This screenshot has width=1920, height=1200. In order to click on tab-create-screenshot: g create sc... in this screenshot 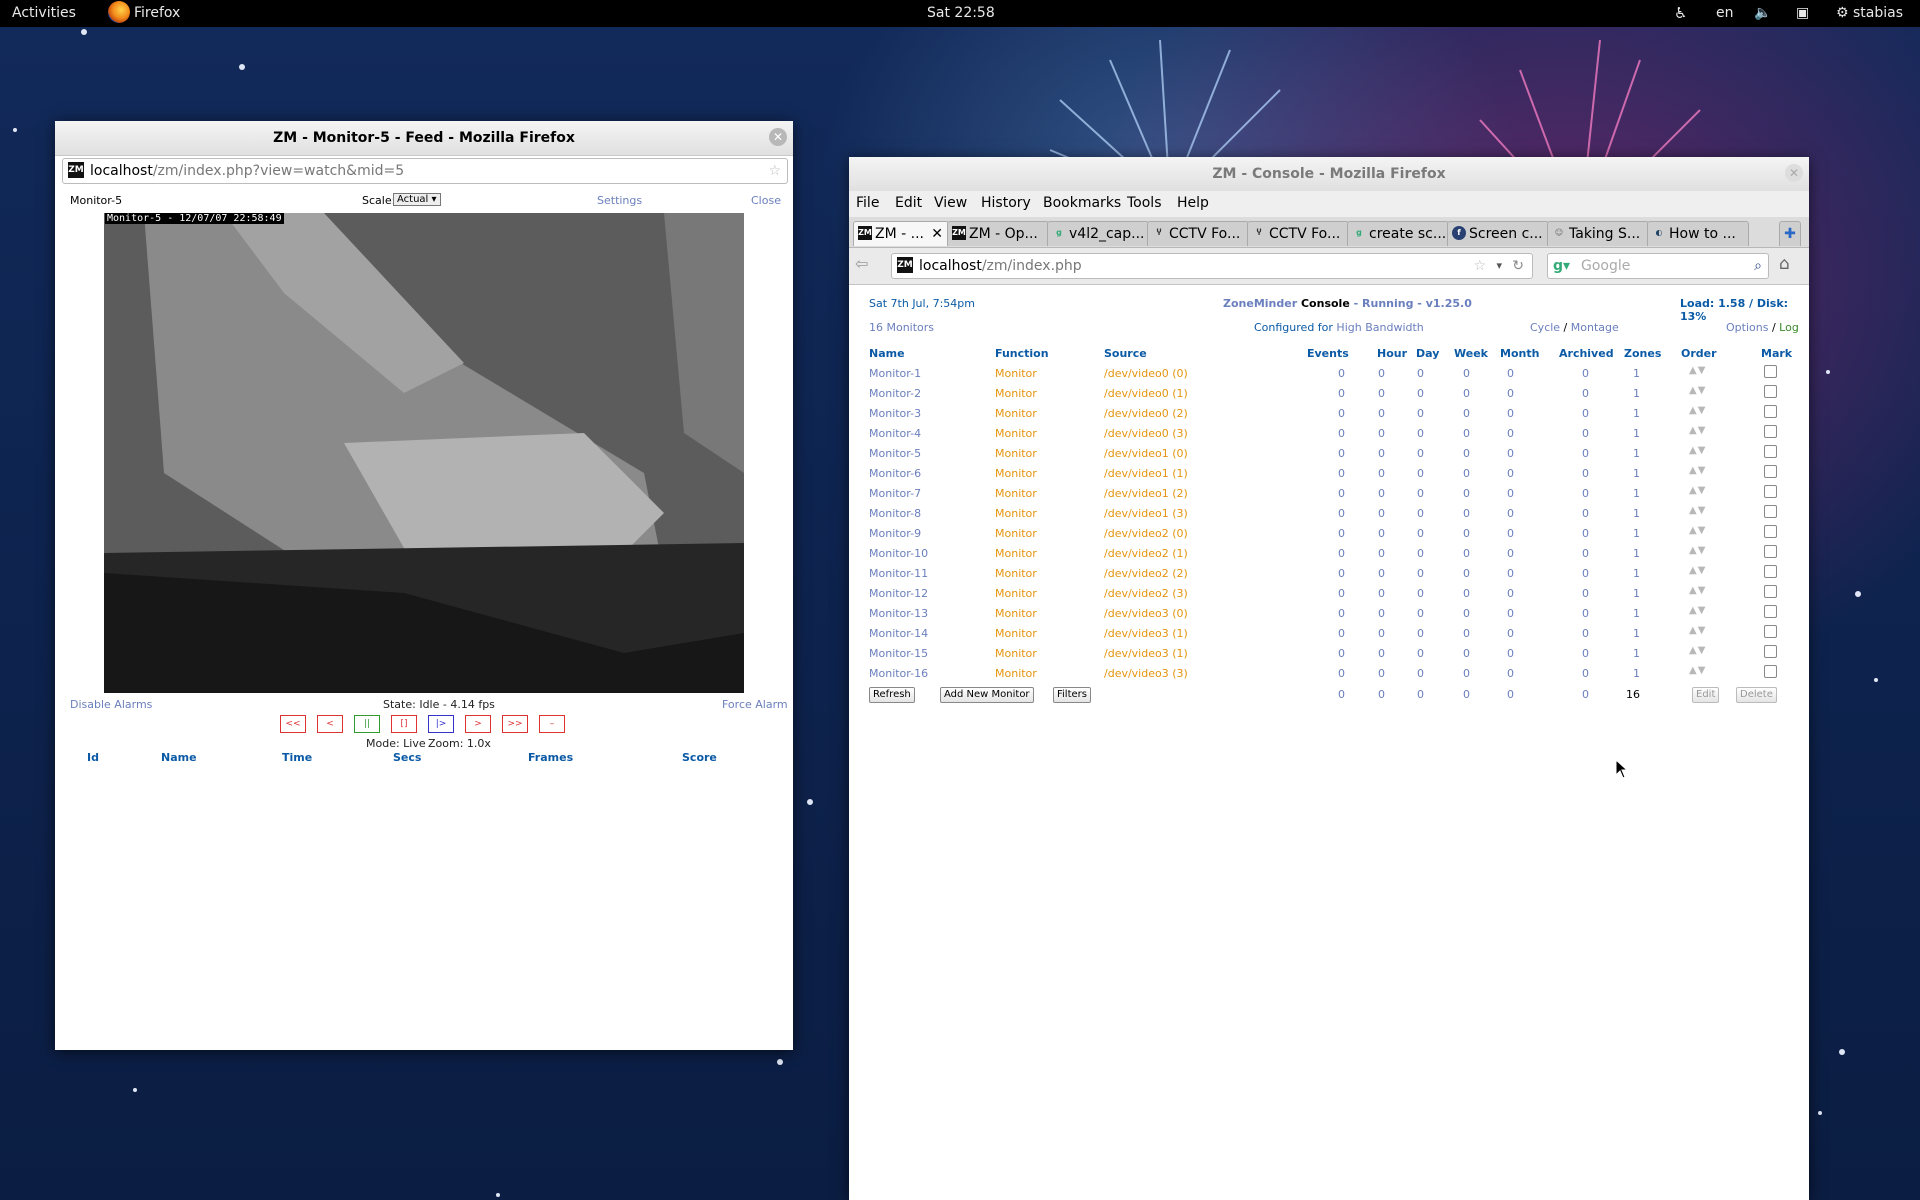, I will do `click(1398, 233)`.